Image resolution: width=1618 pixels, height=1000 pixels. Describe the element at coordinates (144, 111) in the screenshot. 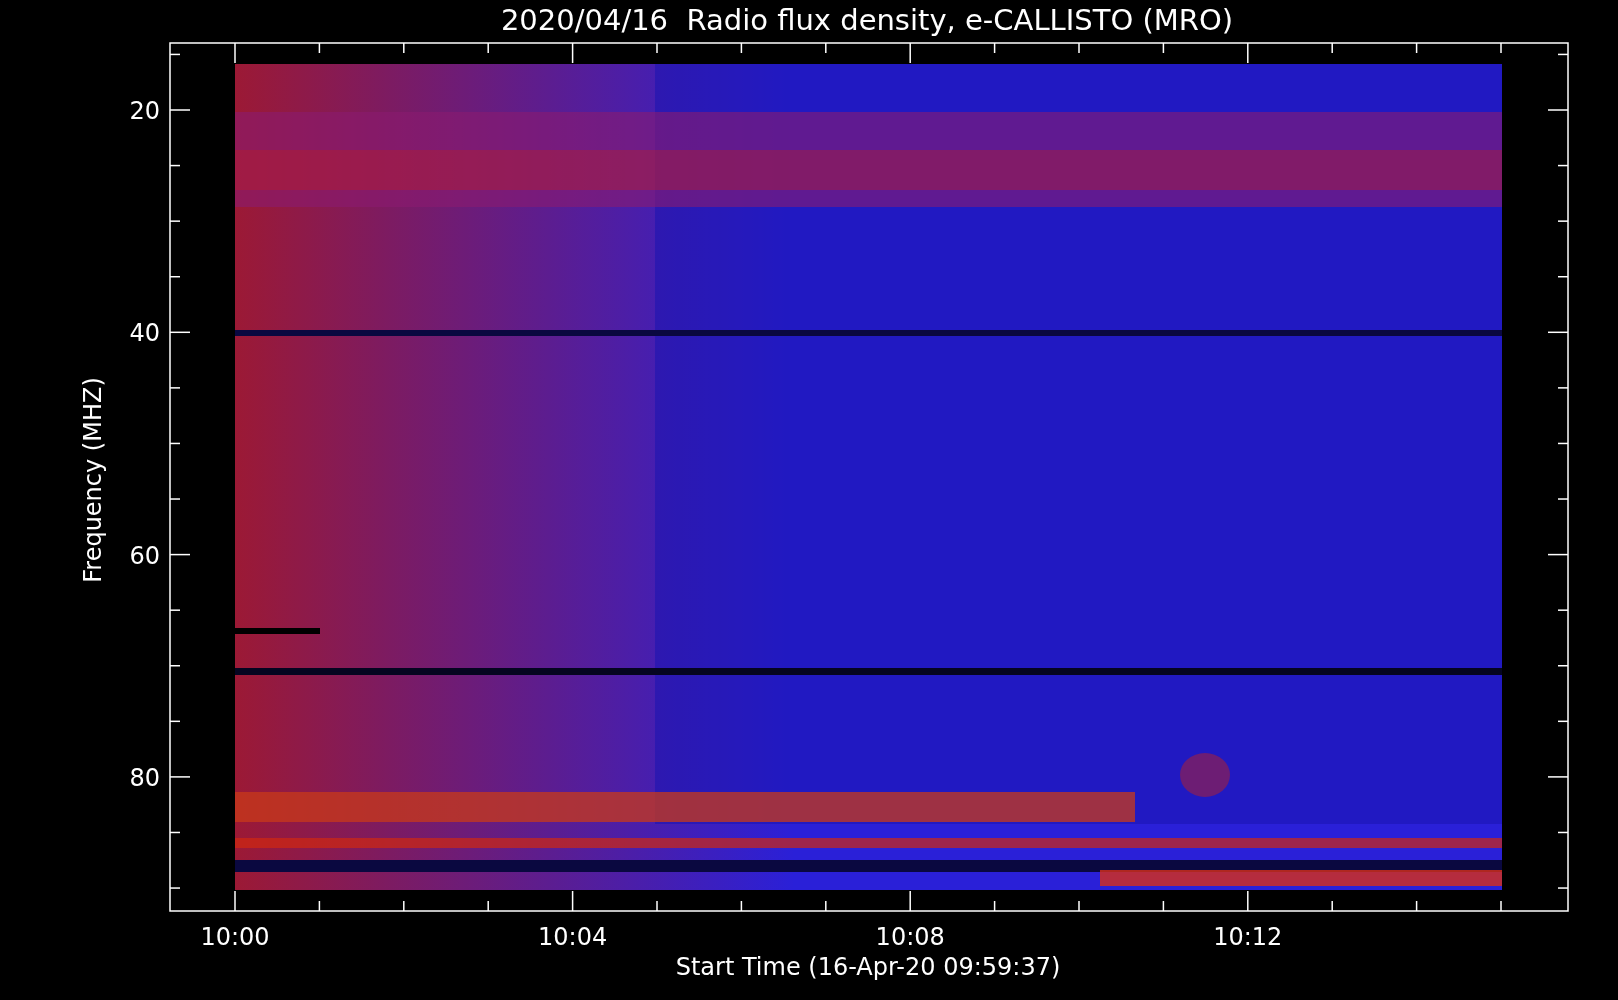

I see `tick-label: 20` at that location.